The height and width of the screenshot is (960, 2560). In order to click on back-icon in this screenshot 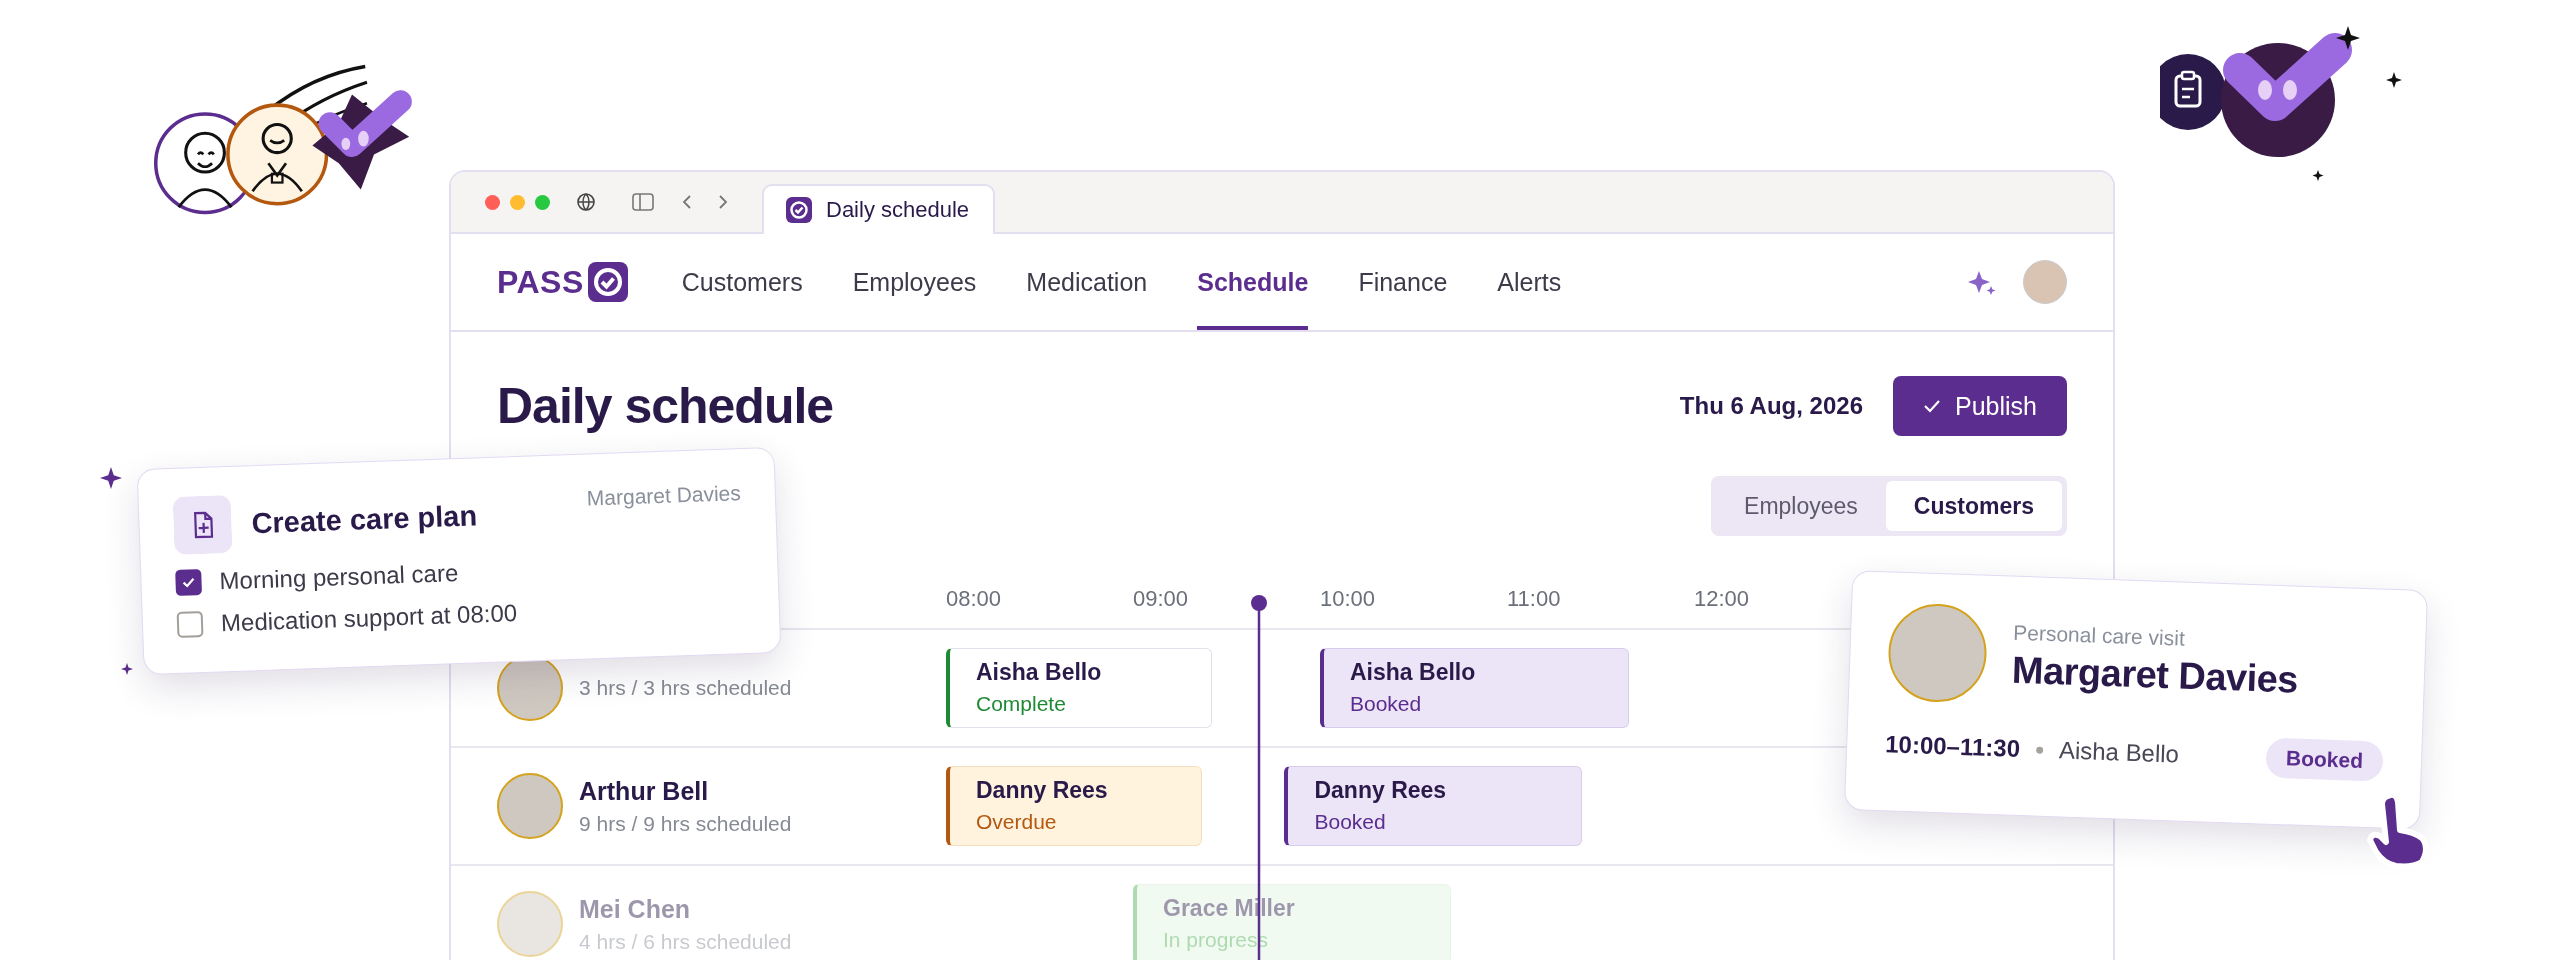, I will do `click(687, 202)`.